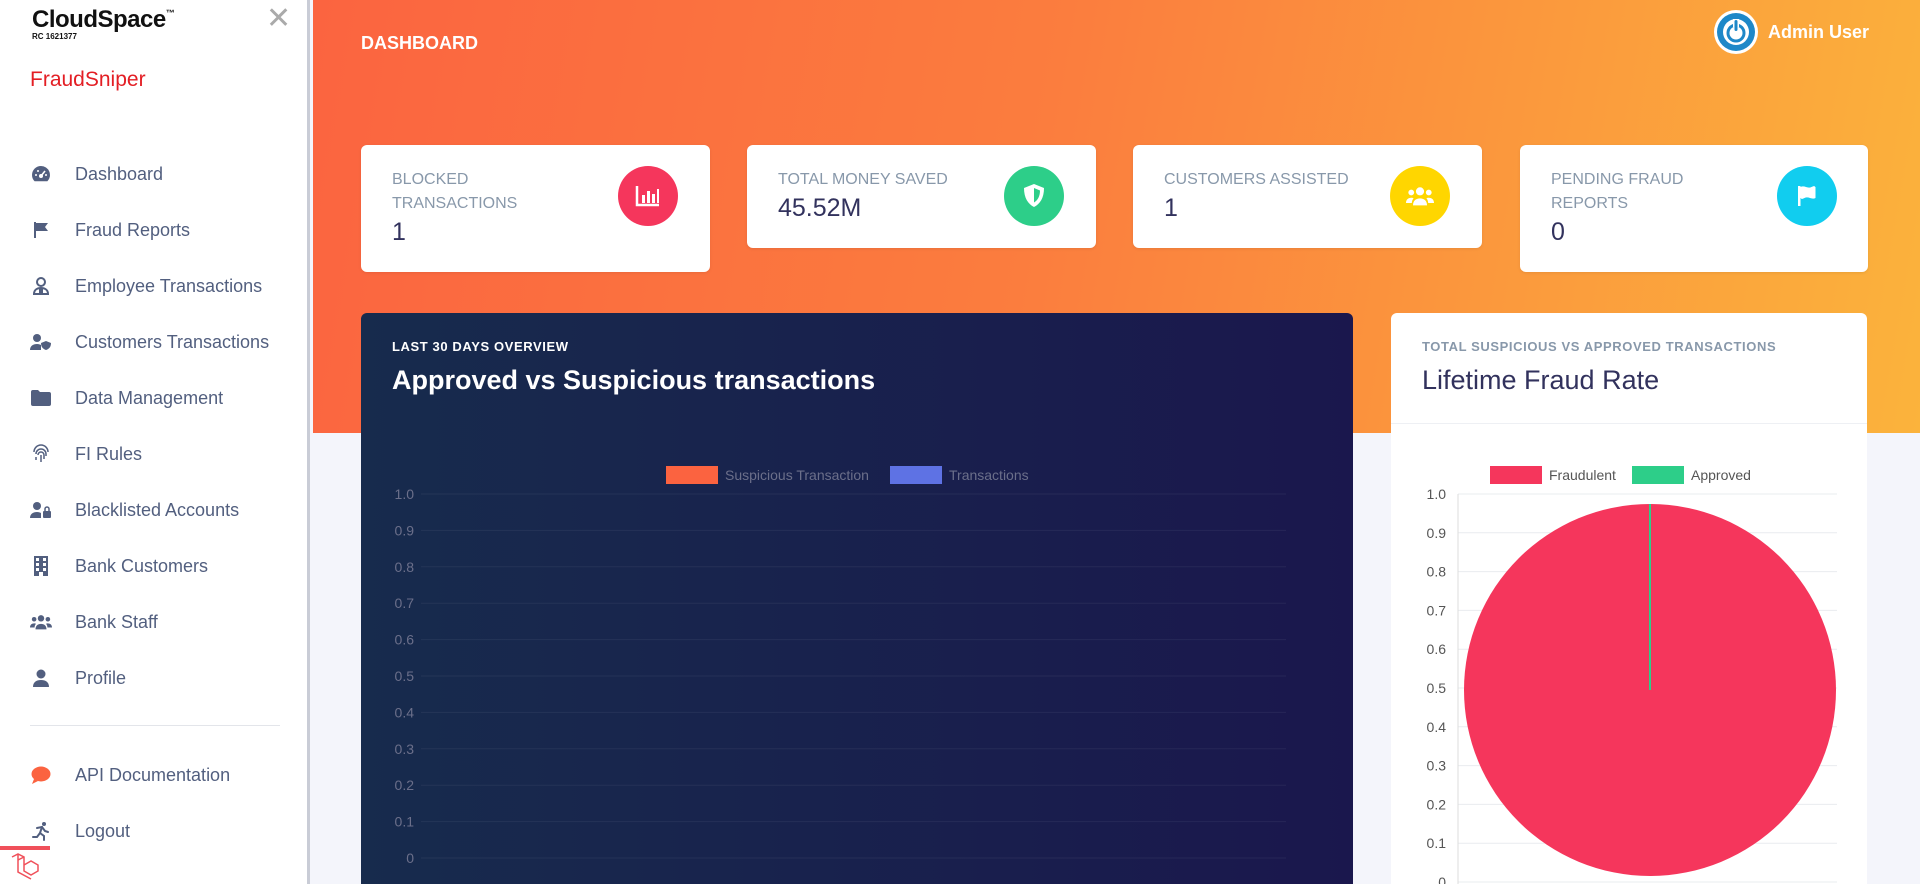 This screenshot has width=1920, height=884. I want to click on sidebar-item-dashboard: Dashboard, so click(153, 174).